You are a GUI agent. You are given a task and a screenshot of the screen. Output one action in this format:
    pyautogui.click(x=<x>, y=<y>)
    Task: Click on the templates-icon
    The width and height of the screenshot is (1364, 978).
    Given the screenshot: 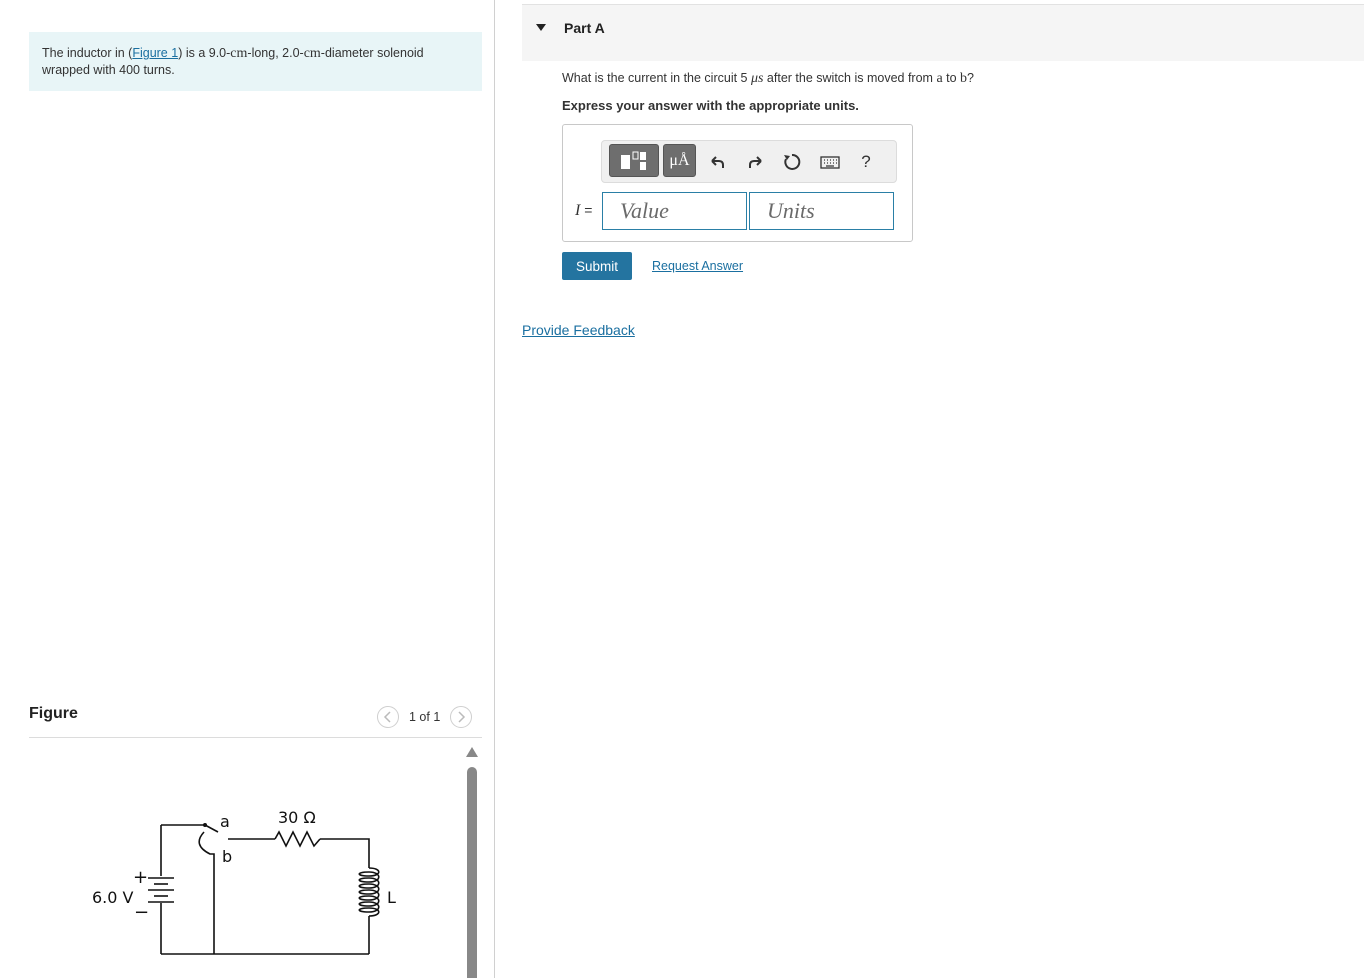 What is the action you would take?
    pyautogui.click(x=633, y=160)
    